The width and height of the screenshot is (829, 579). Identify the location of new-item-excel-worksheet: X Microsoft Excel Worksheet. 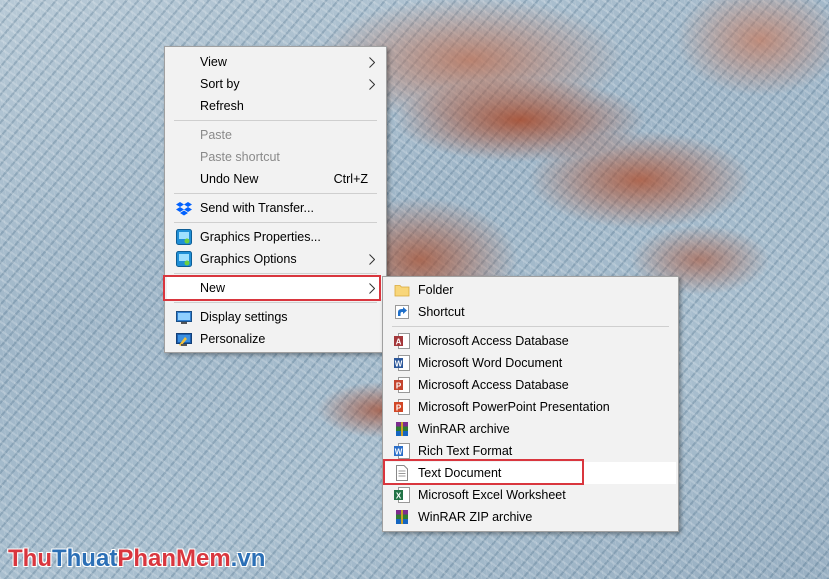
(530, 495).